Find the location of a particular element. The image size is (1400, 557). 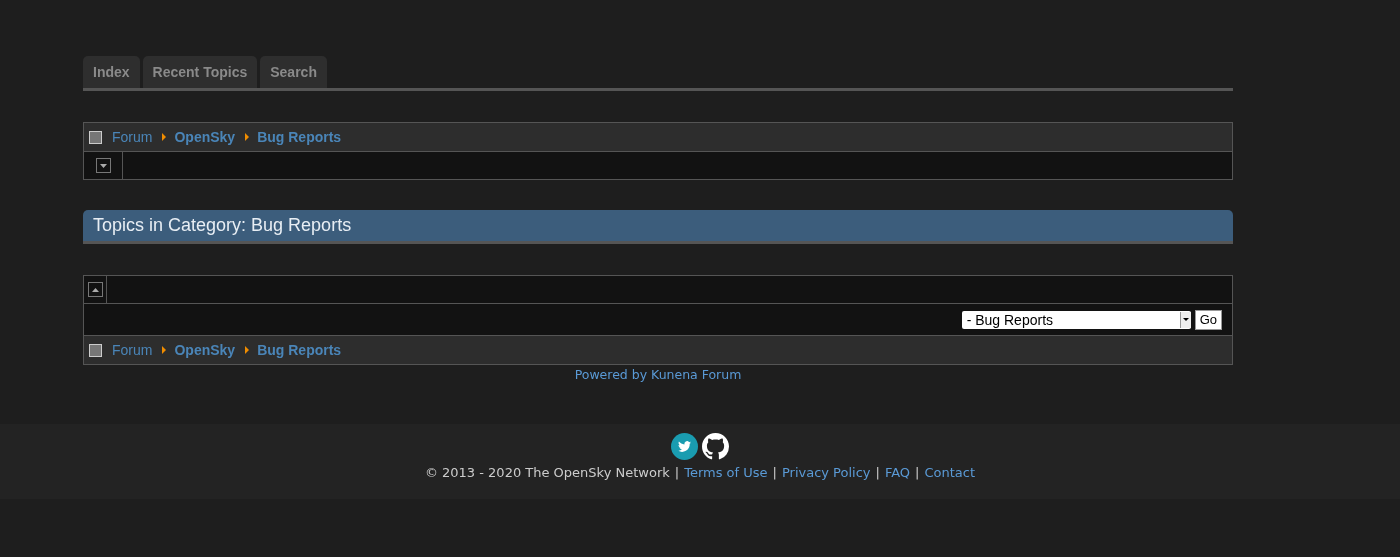

expand-toggle is located at coordinates (103, 165).